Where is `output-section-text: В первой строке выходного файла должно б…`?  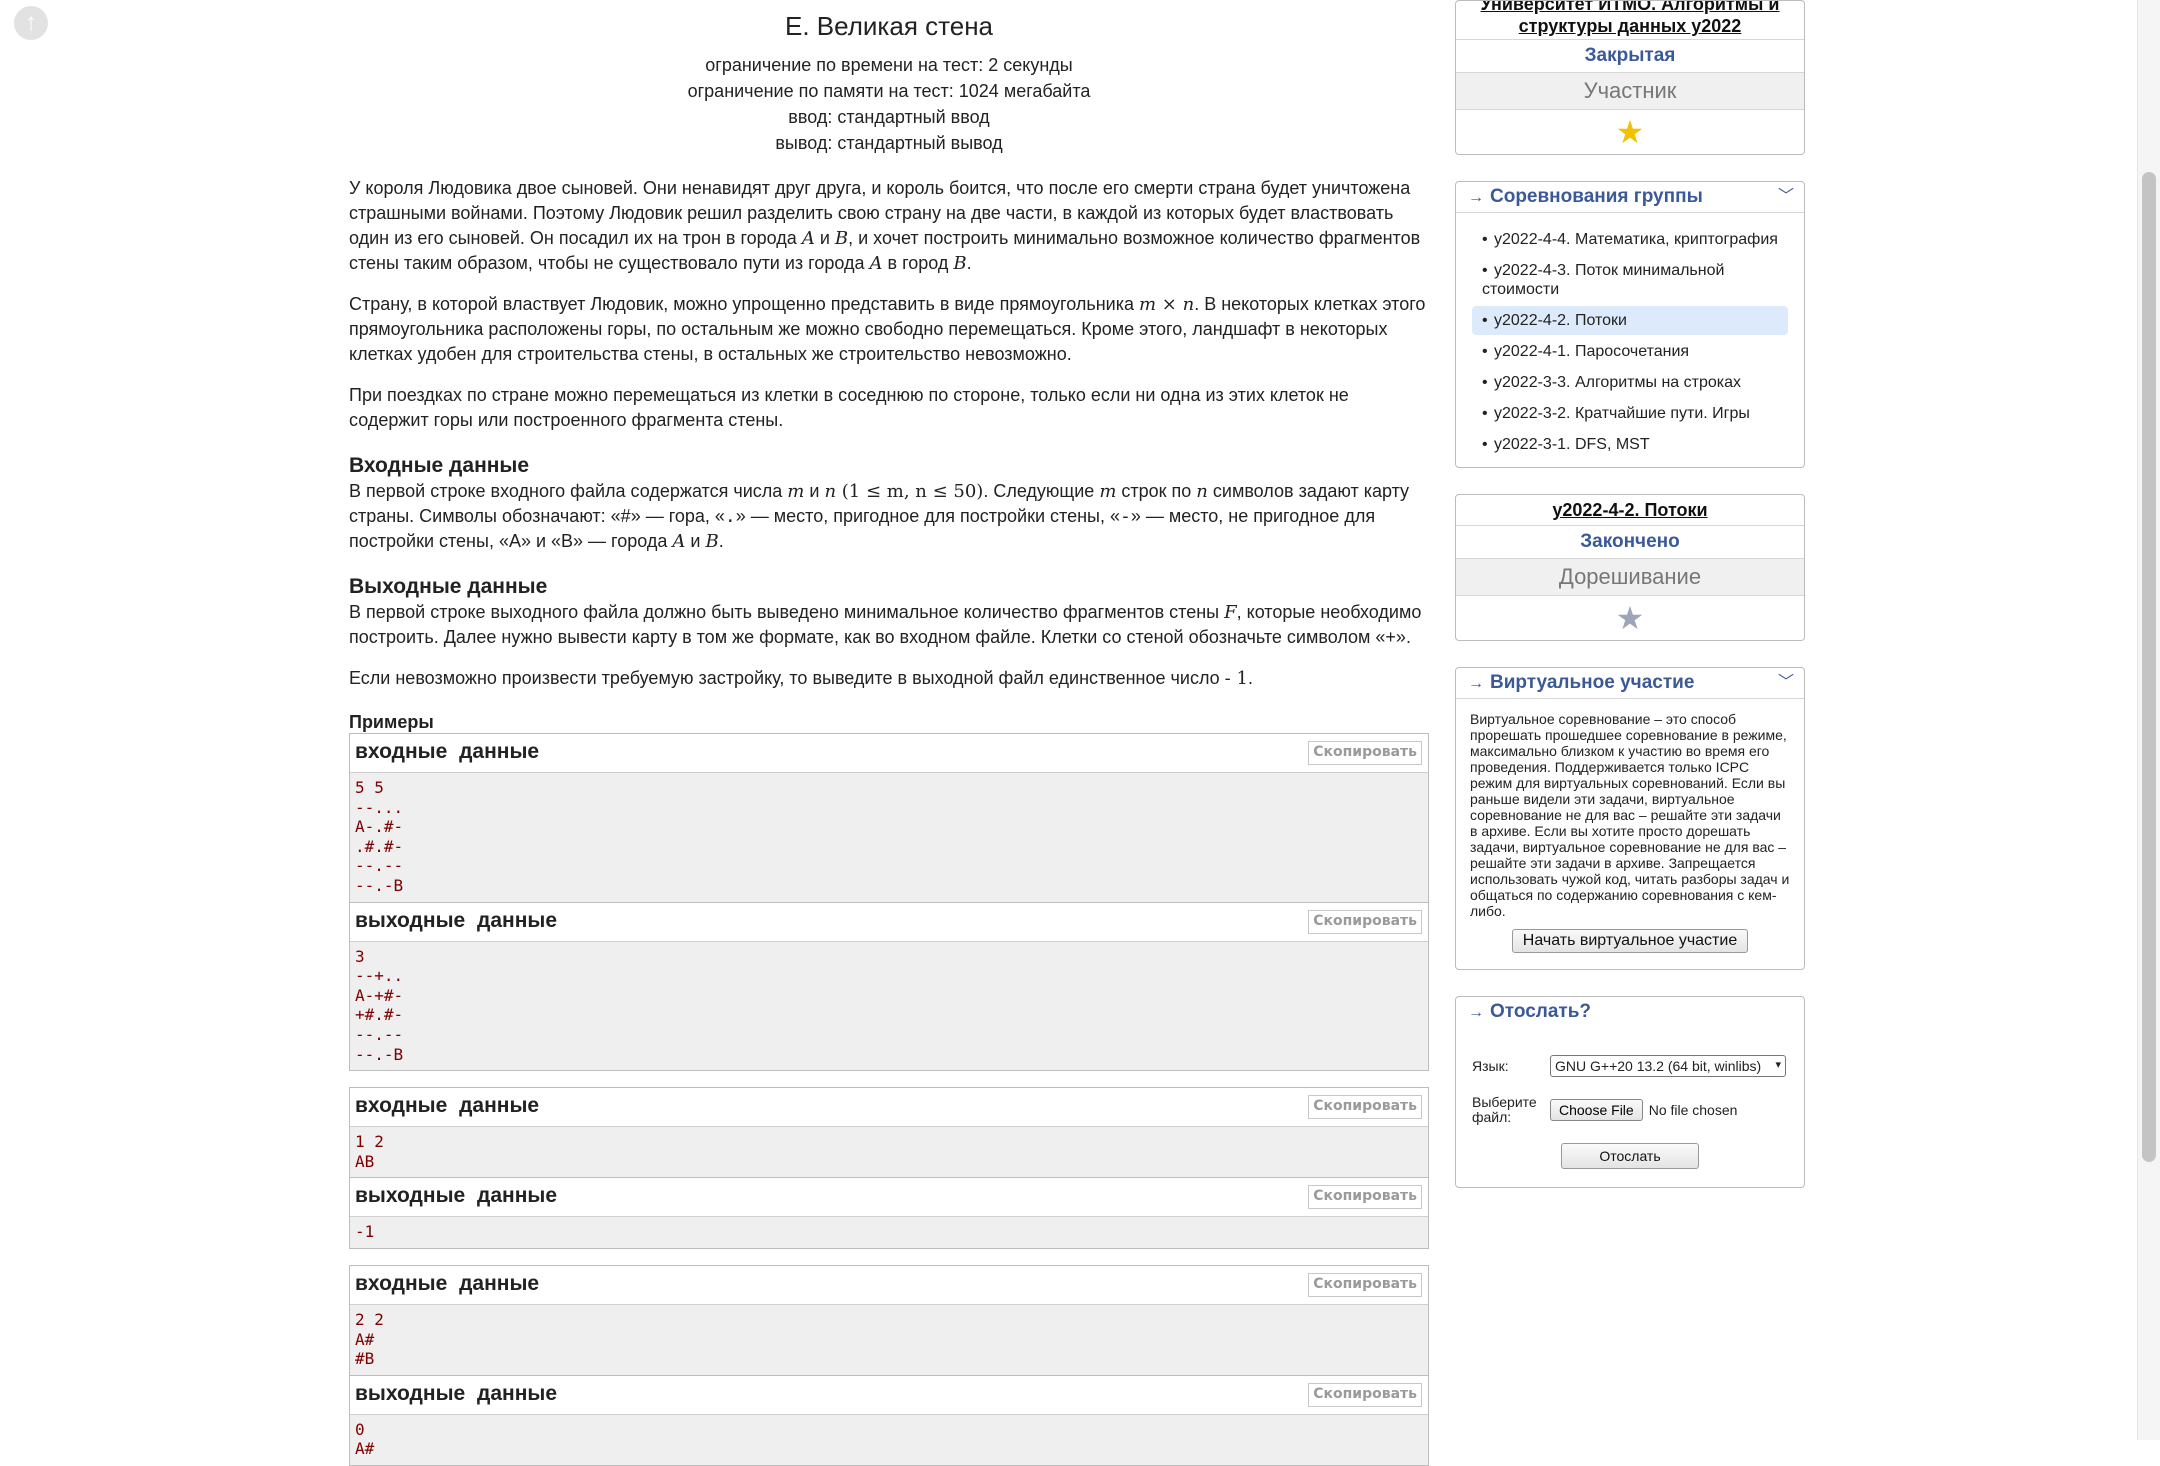
output-section-text: В первой строке выходного файла должно б… is located at coordinates (885, 624).